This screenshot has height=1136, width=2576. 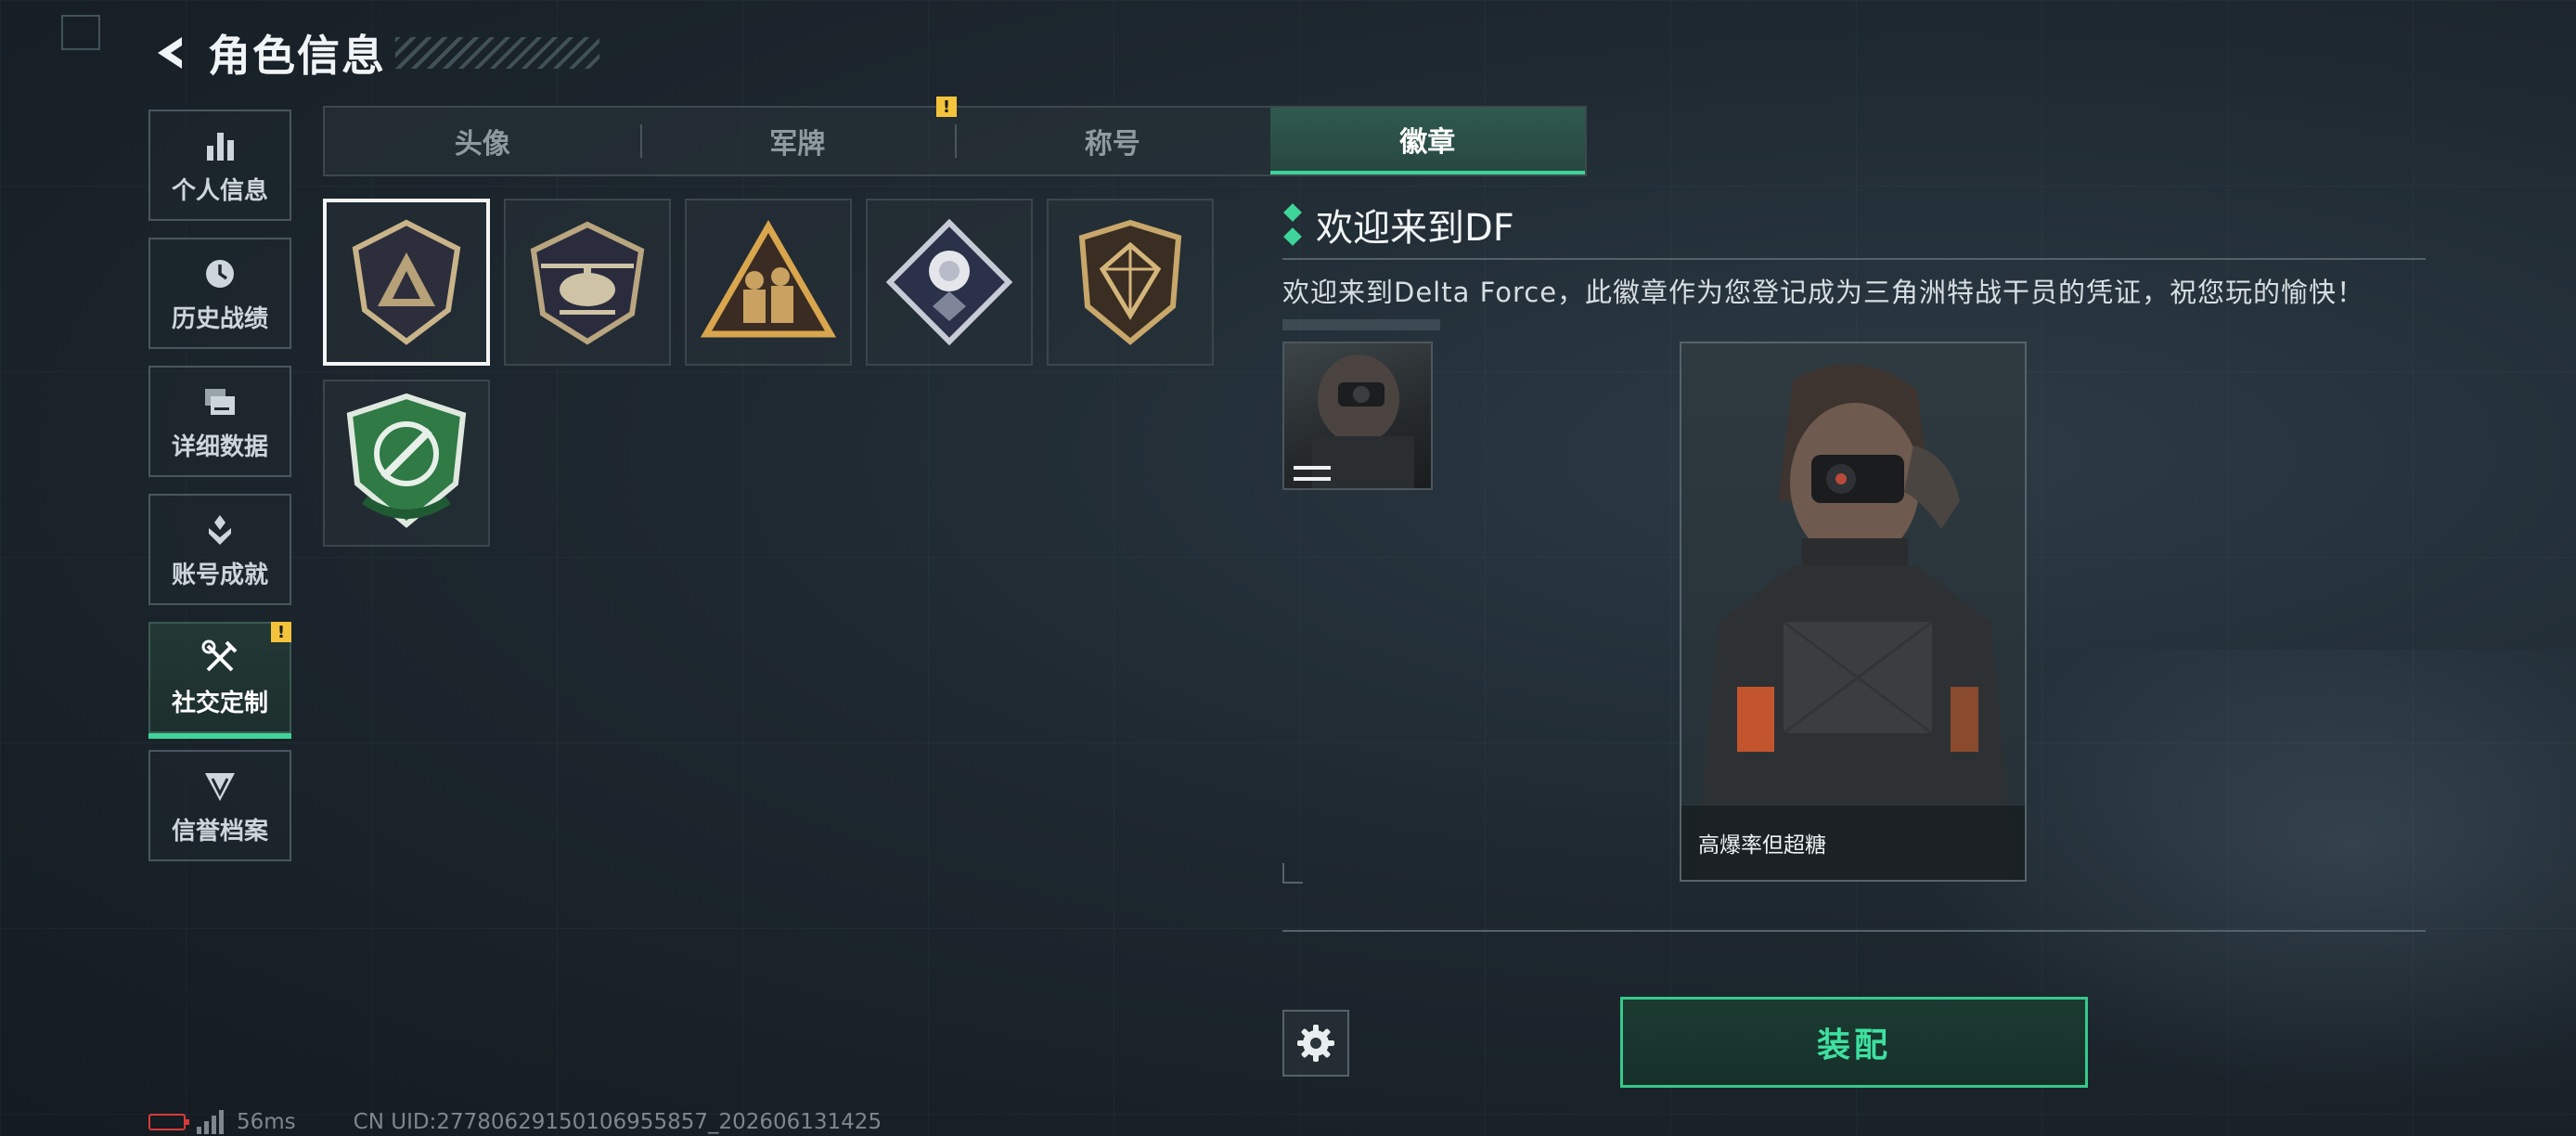 What do you see at coordinates (267, 1122) in the screenshot?
I see `ping-readout: 56ms` at bounding box center [267, 1122].